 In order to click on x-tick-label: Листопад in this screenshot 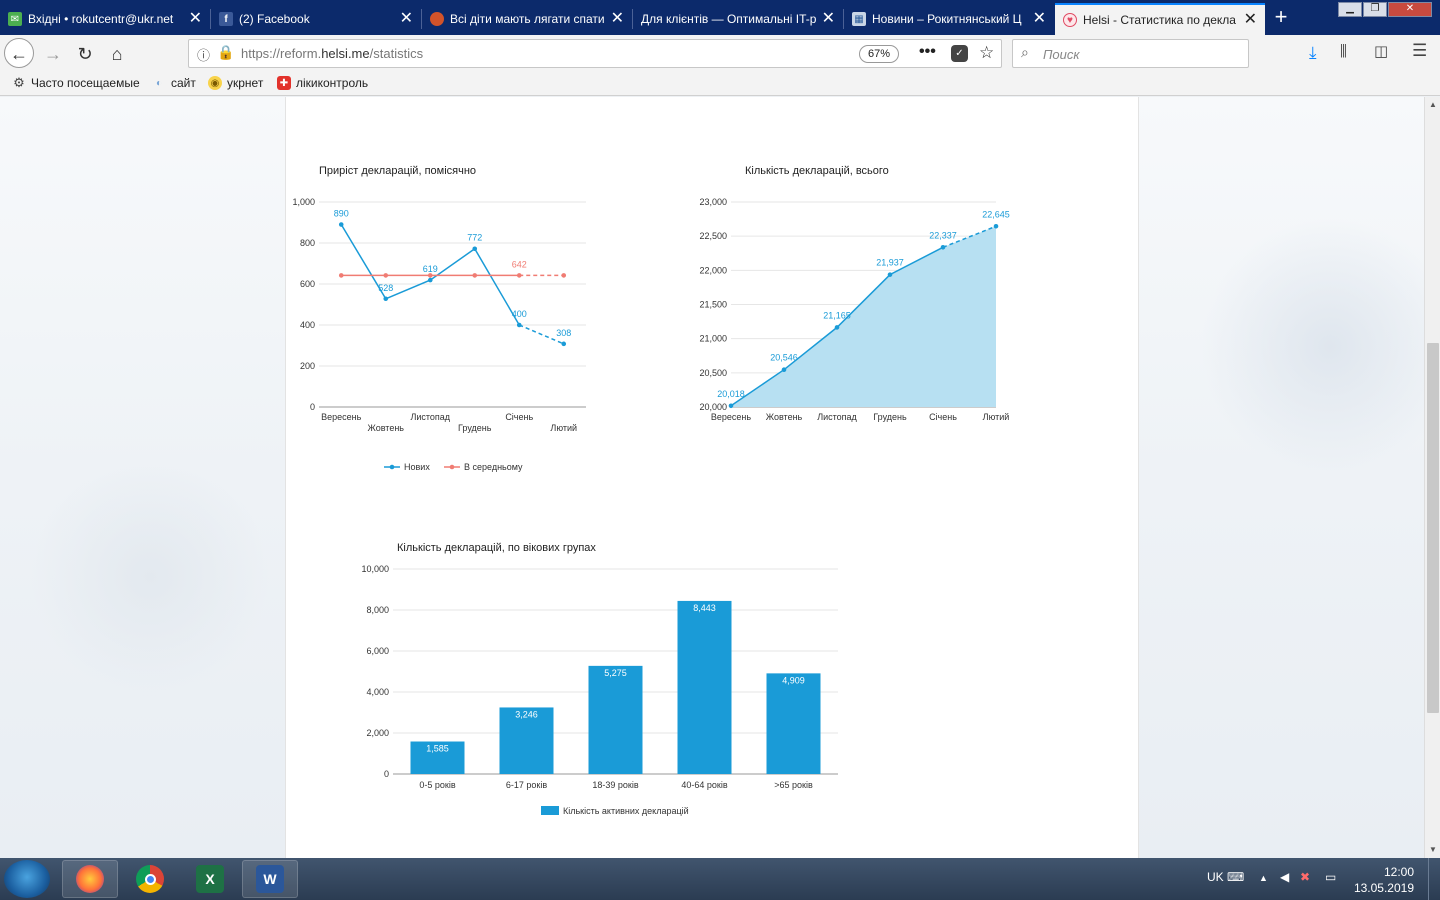, I will do `click(837, 417)`.